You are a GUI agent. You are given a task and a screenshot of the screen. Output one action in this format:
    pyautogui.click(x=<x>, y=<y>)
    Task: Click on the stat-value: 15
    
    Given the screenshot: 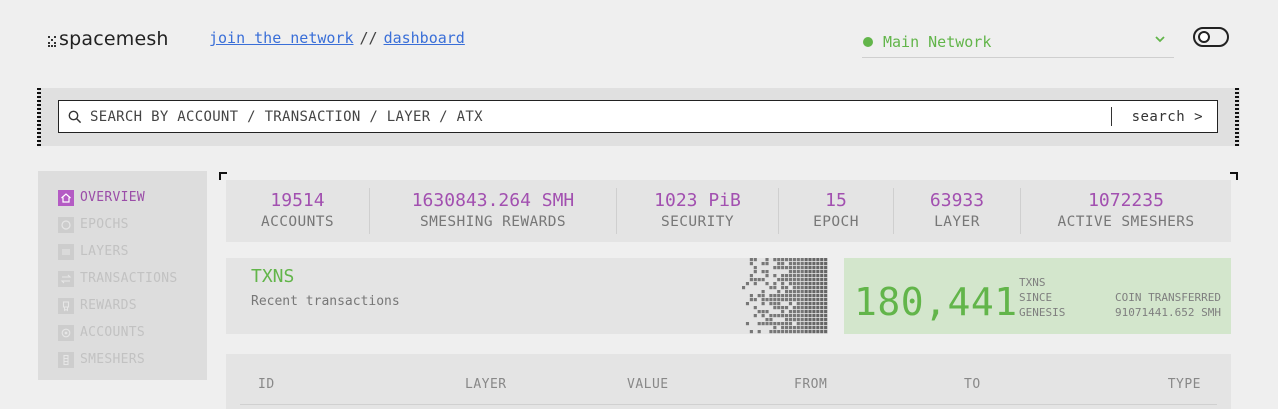 What is the action you would take?
    pyautogui.click(x=836, y=200)
    